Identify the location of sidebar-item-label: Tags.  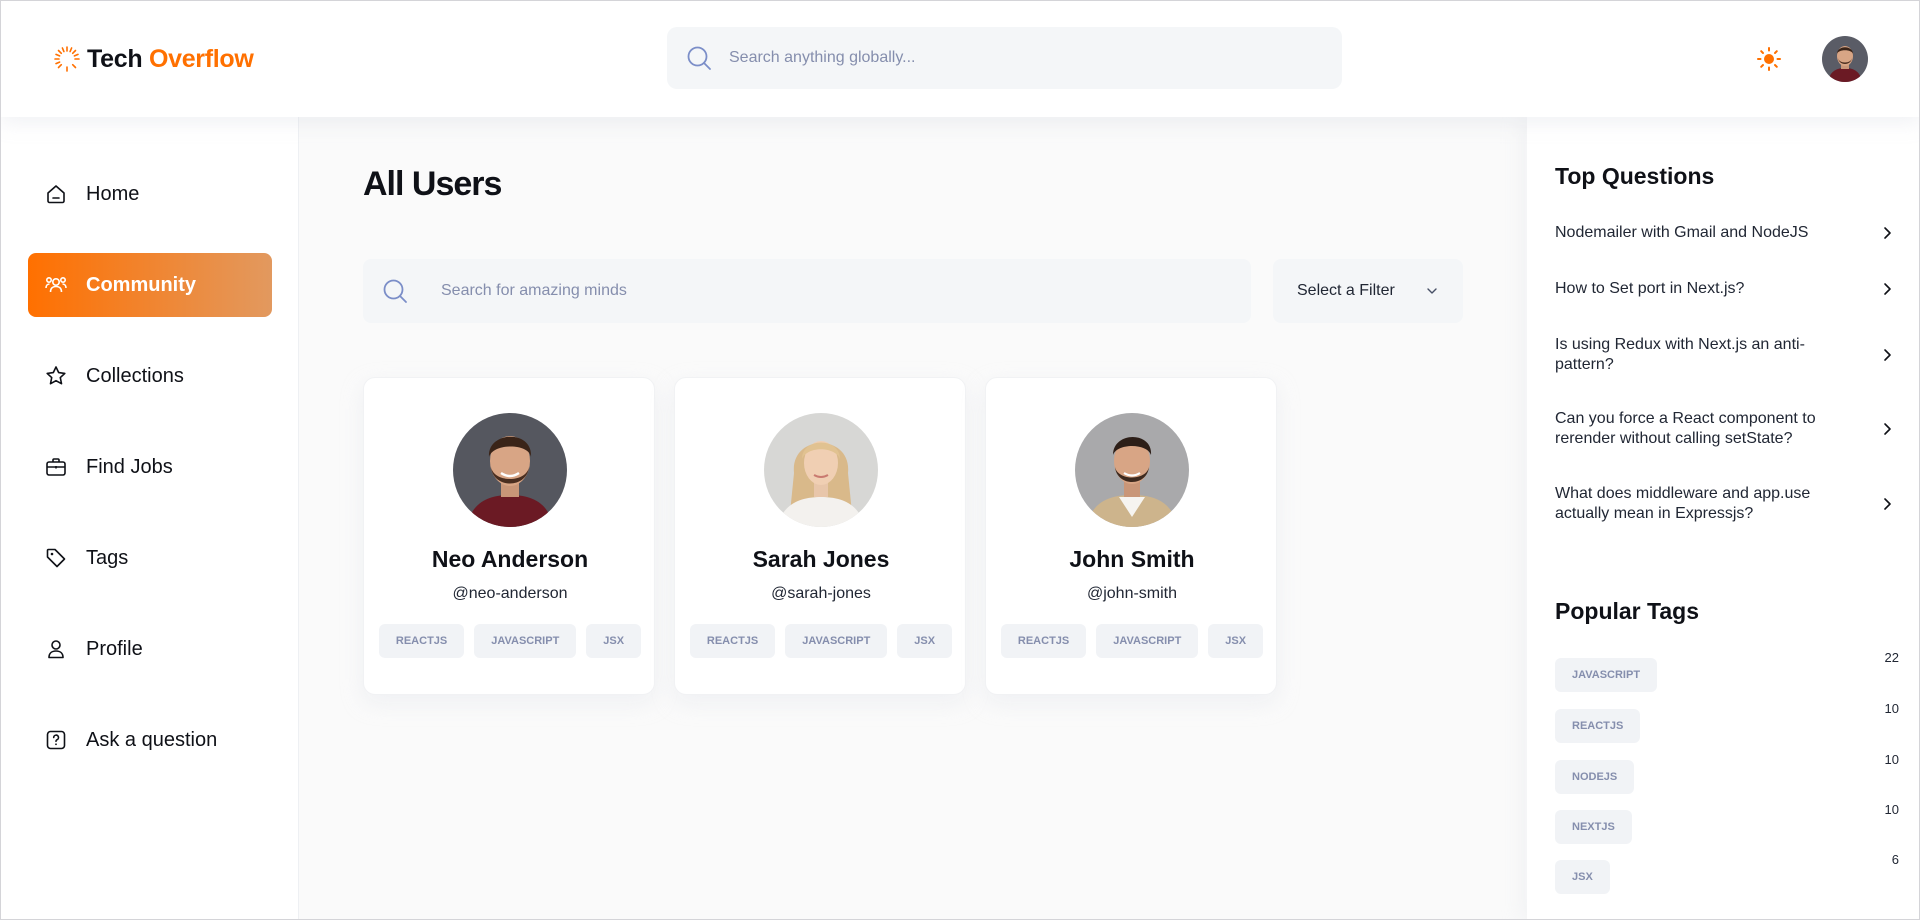
(107, 557).